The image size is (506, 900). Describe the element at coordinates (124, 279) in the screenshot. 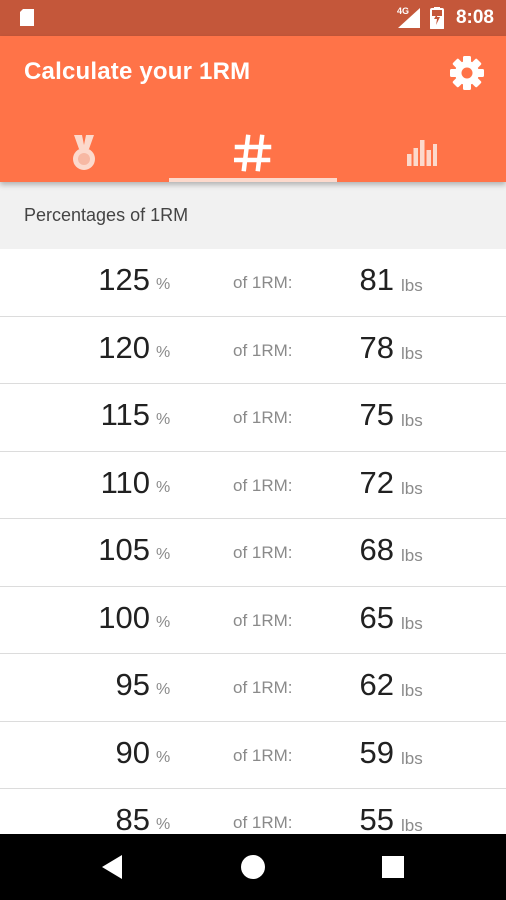

I see `percent-value: 125` at that location.